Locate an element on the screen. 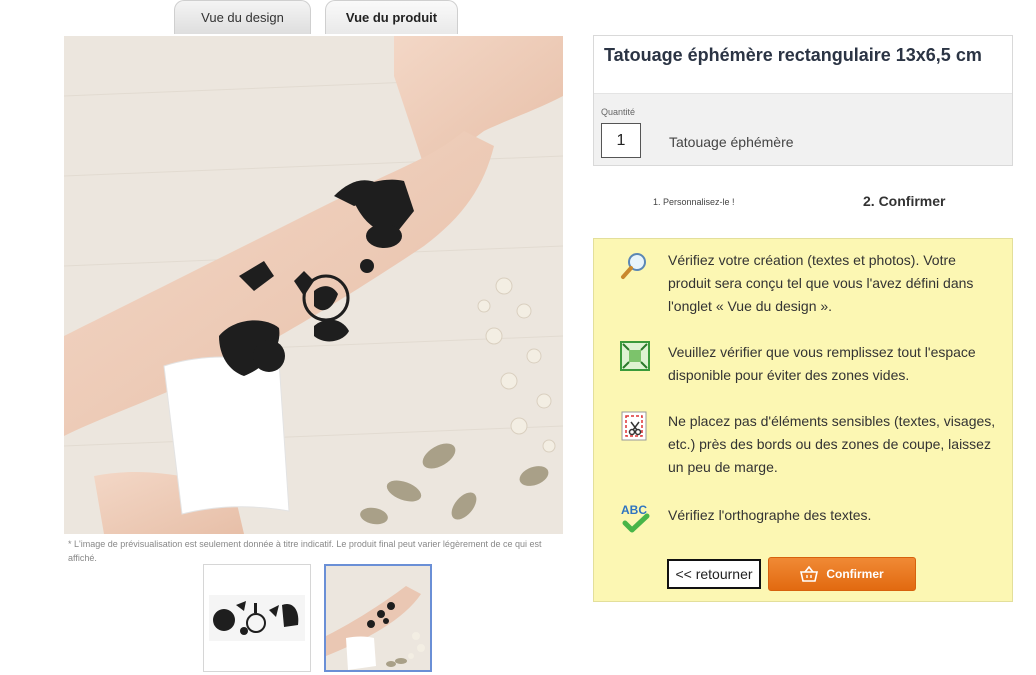  svg-text: ABC is located at coordinates (634, 510).